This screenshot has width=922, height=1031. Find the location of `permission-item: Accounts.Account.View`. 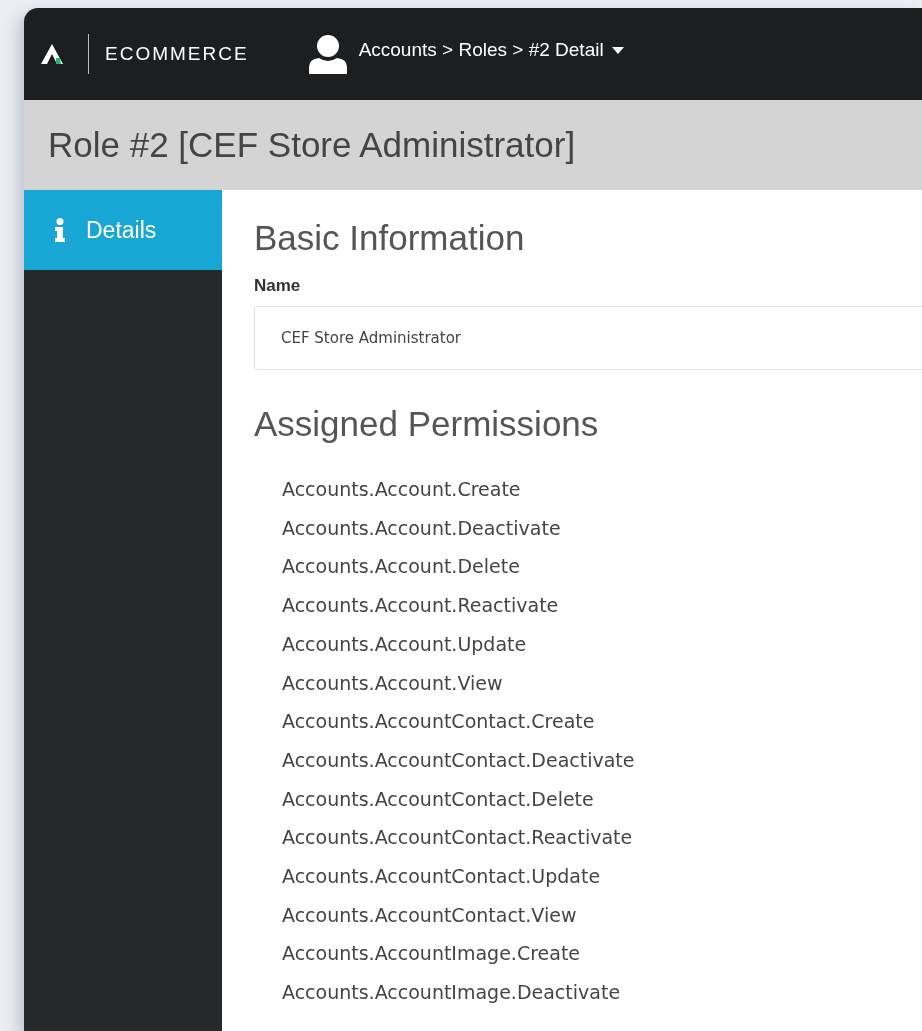

permission-item: Accounts.Account.View is located at coordinates (392, 683).